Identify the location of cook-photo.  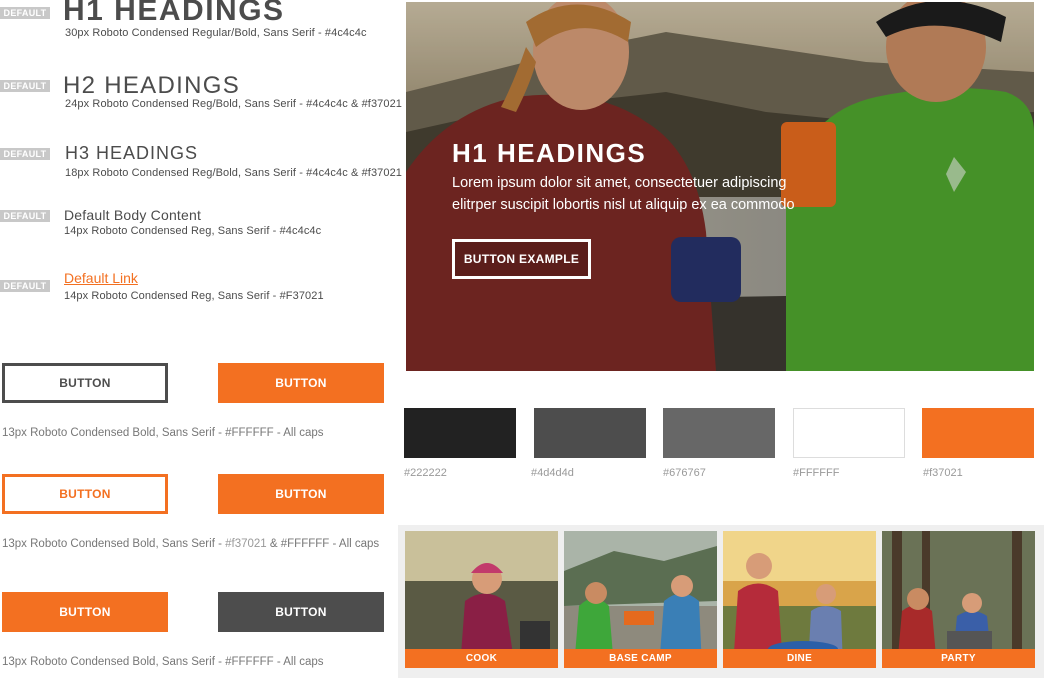
(481, 599).